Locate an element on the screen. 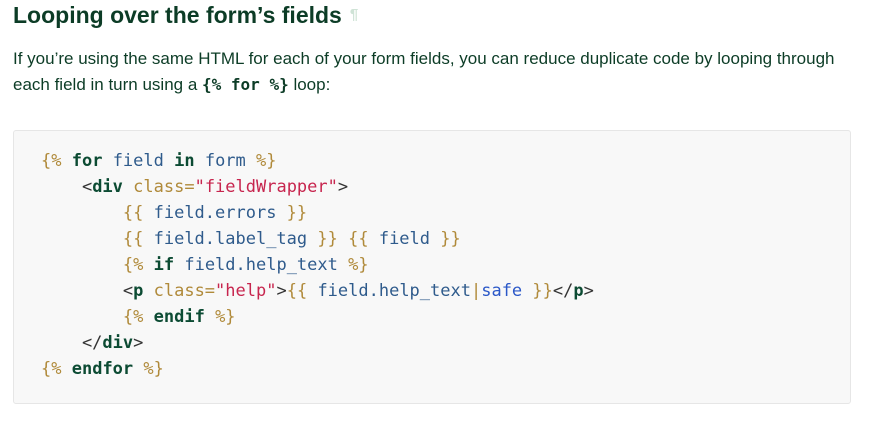 The image size is (875, 424). code-token-txt: field.label_tag is located at coordinates (230, 239).